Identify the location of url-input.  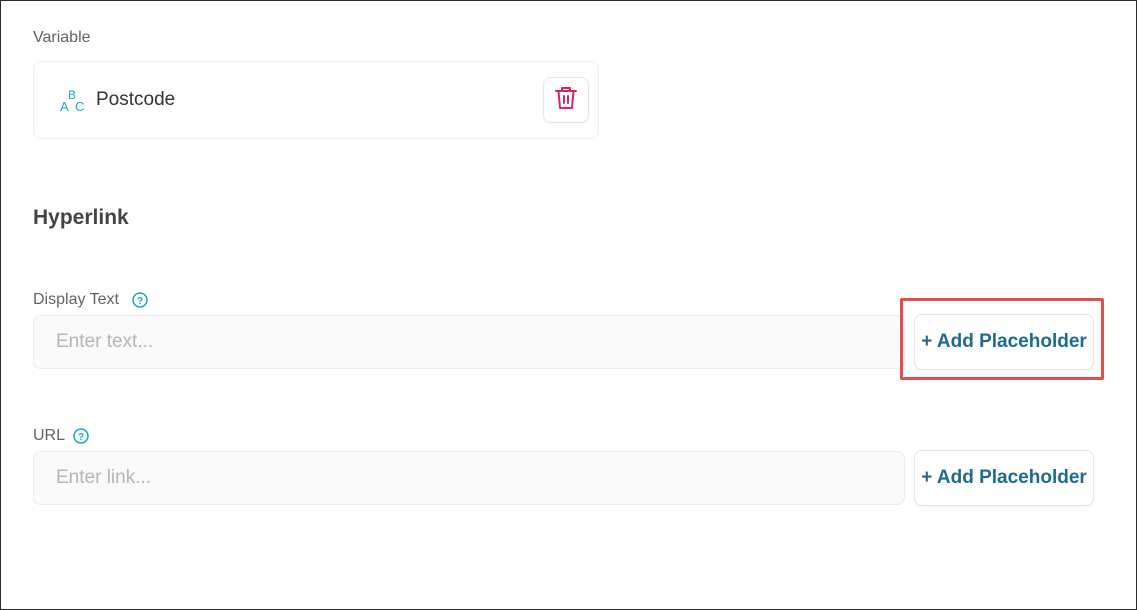
(469, 478).